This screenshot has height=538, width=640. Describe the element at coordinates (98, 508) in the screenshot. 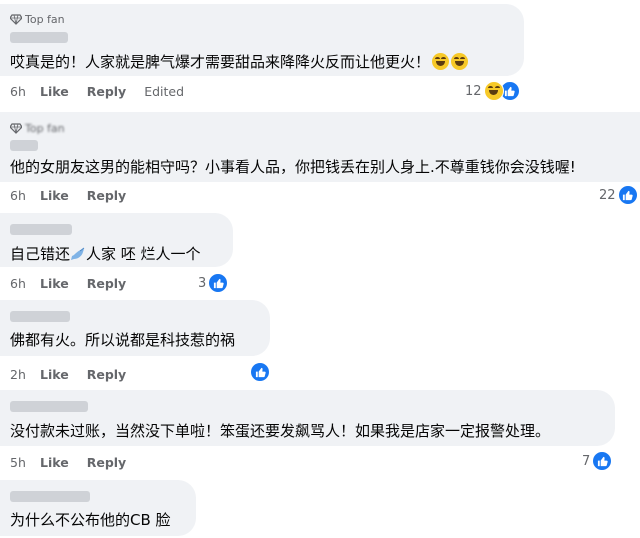

I see `comment-bubble: 为什么不公布他的CB 脸` at that location.